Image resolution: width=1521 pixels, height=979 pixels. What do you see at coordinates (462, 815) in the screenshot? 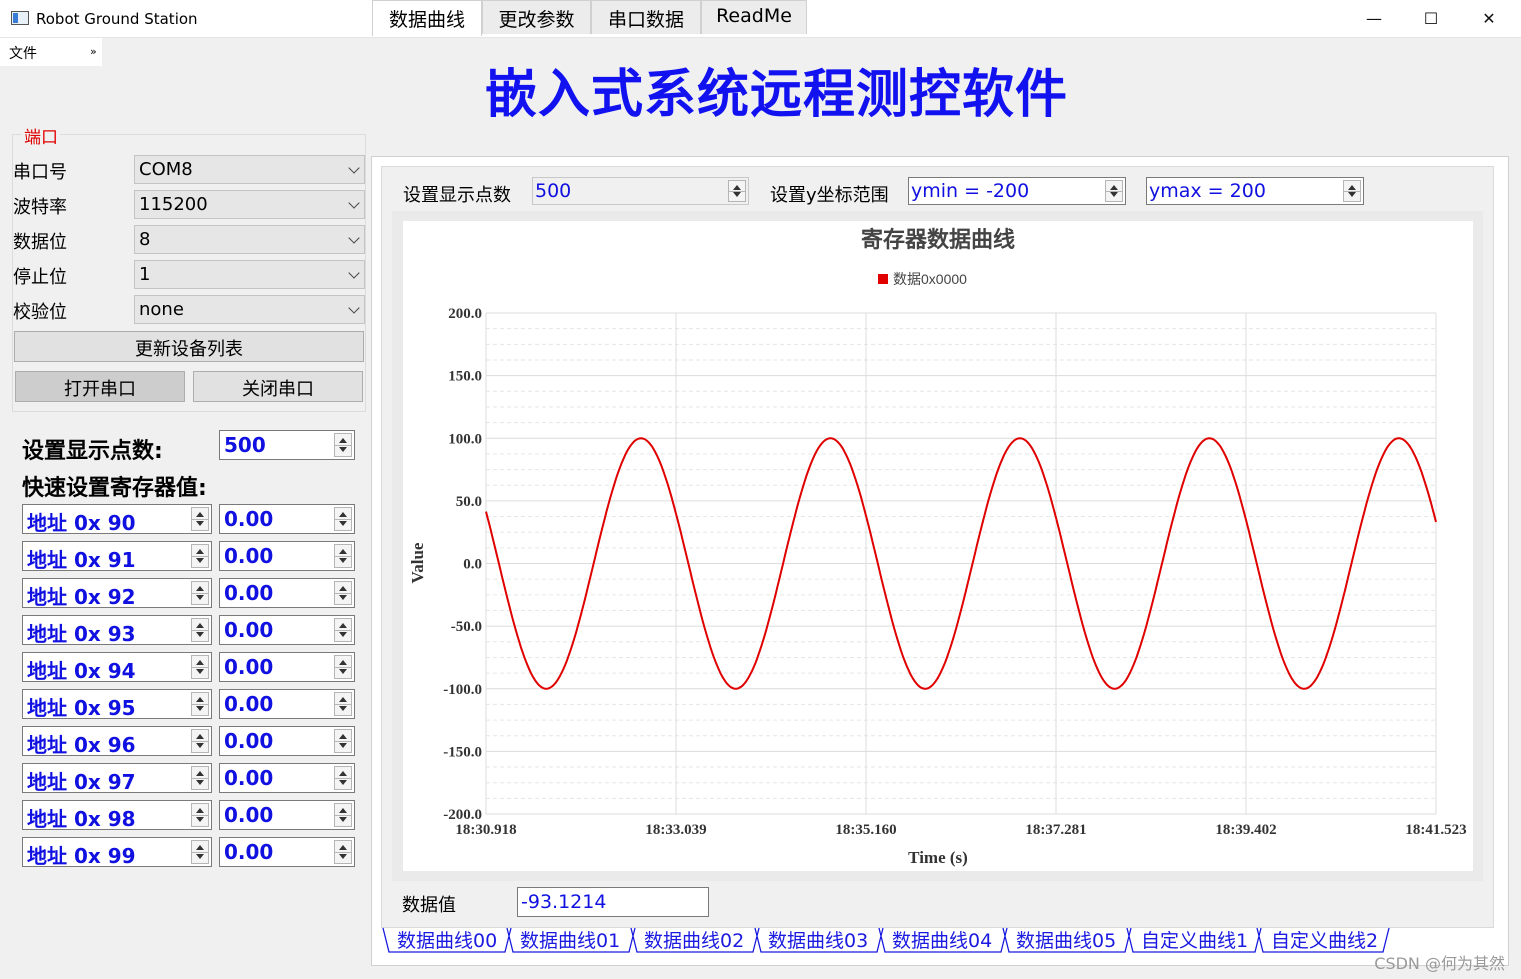
I see `y-tick-label: -200.0` at bounding box center [462, 815].